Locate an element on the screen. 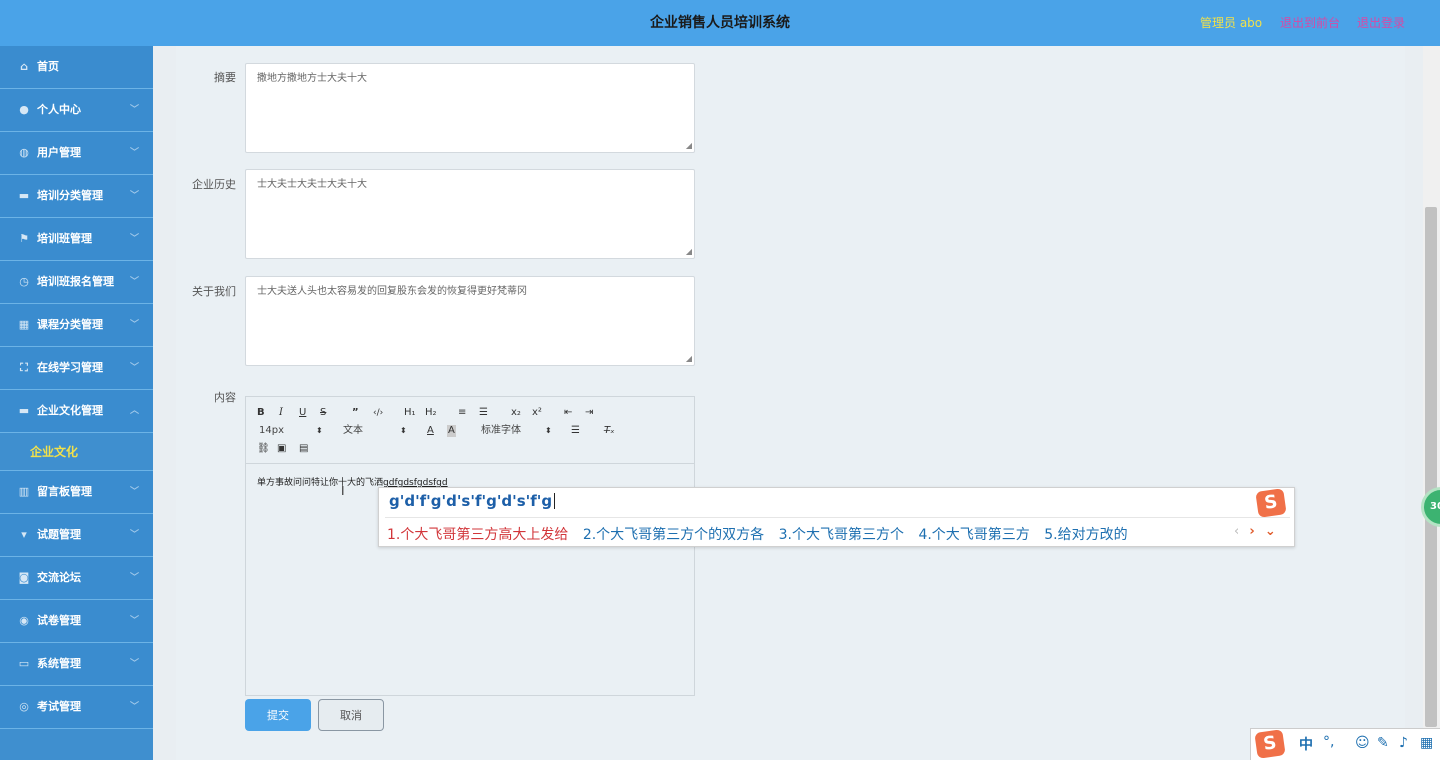  frame-icon: ⛶ is located at coordinates (24, 367).